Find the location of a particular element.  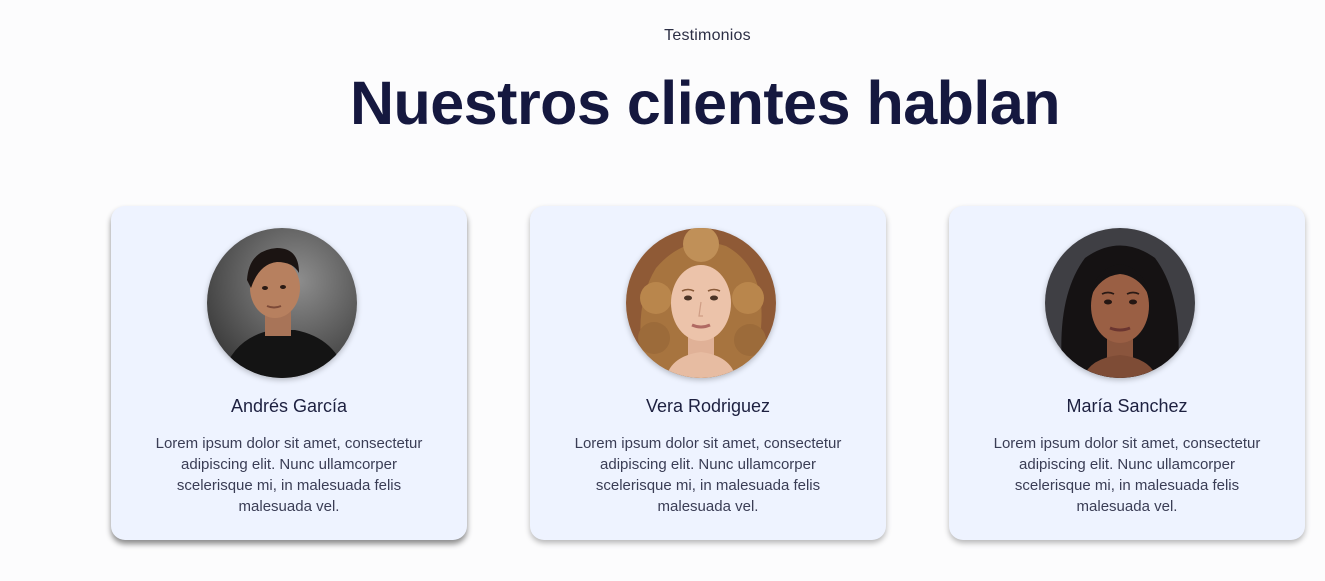

testimonial-name: Vera Rodriguez is located at coordinates (708, 406).